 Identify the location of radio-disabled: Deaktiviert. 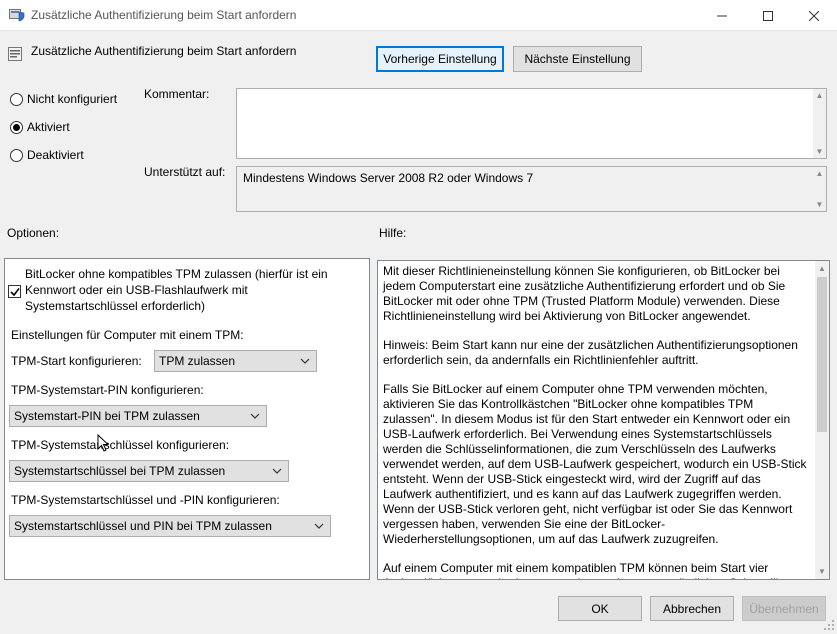
(47, 155).